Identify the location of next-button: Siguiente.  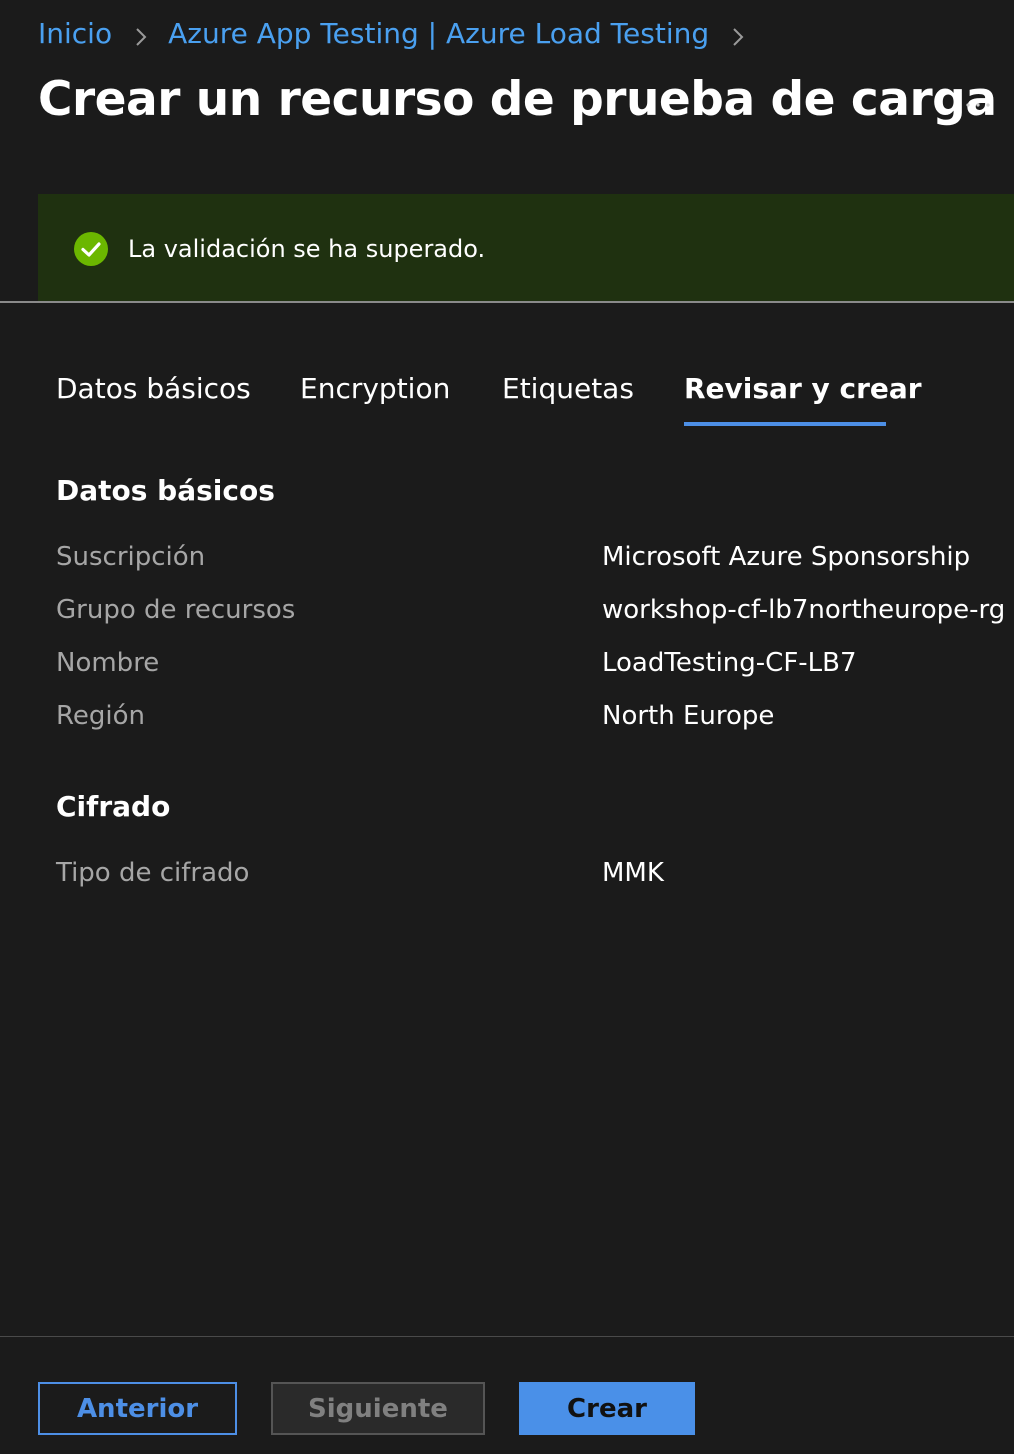
(378, 1408).